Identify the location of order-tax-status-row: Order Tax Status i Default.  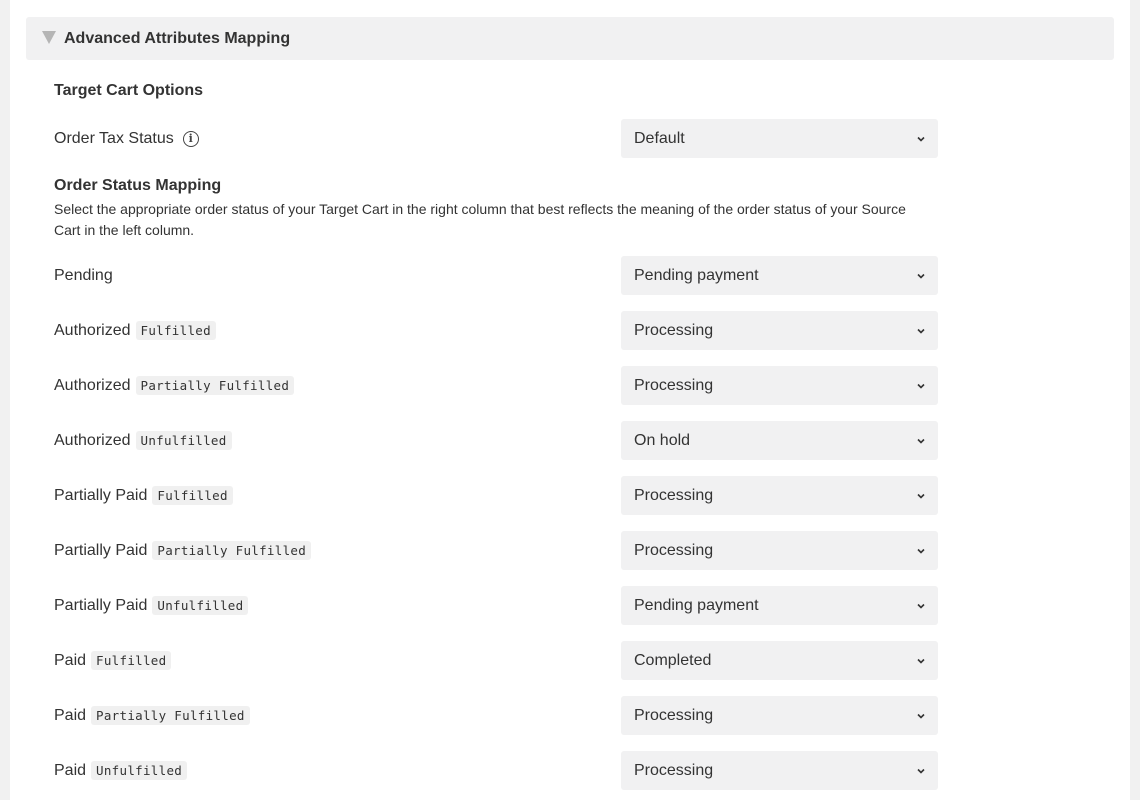
(496, 138).